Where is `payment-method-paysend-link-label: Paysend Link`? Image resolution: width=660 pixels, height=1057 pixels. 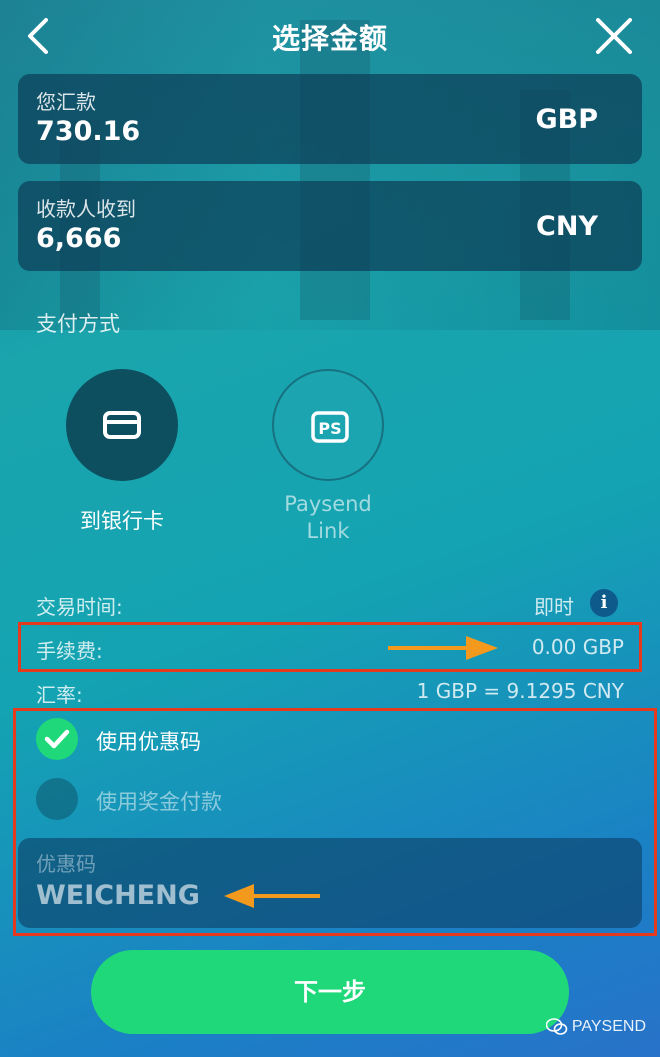
payment-method-paysend-link-label: Paysend Link is located at coordinates (328, 518).